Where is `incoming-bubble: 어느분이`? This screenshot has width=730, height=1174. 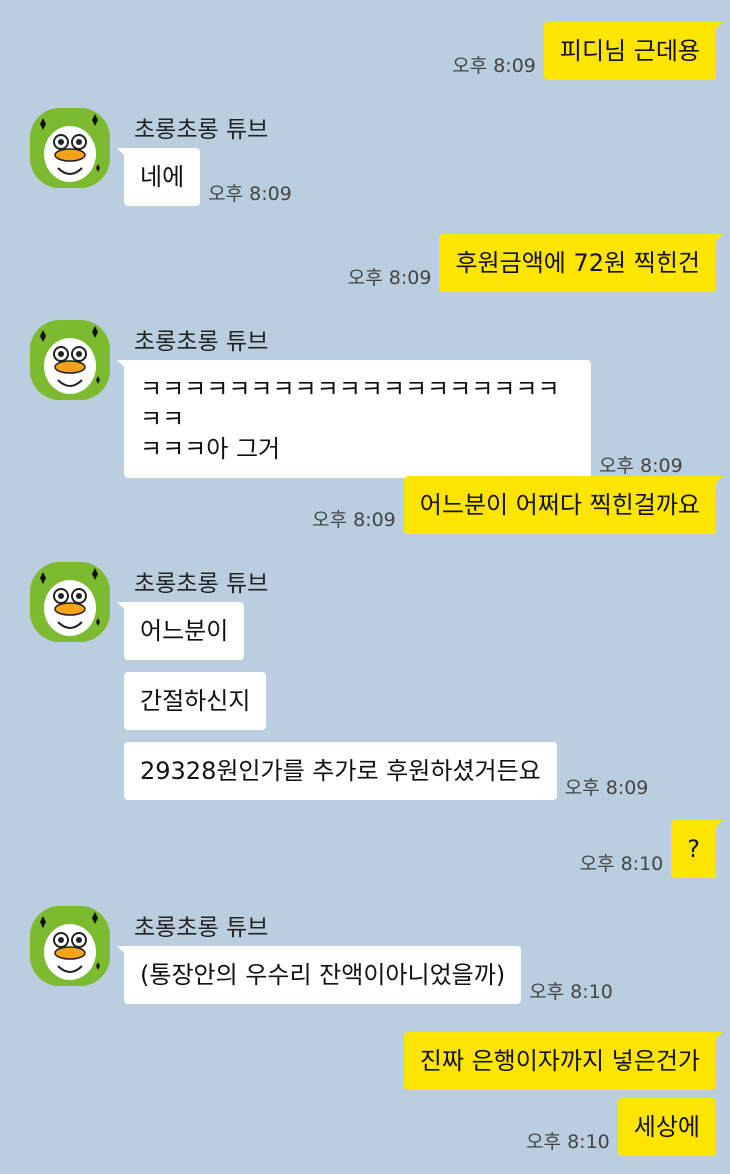 incoming-bubble: 어느분이 is located at coordinates (180, 631).